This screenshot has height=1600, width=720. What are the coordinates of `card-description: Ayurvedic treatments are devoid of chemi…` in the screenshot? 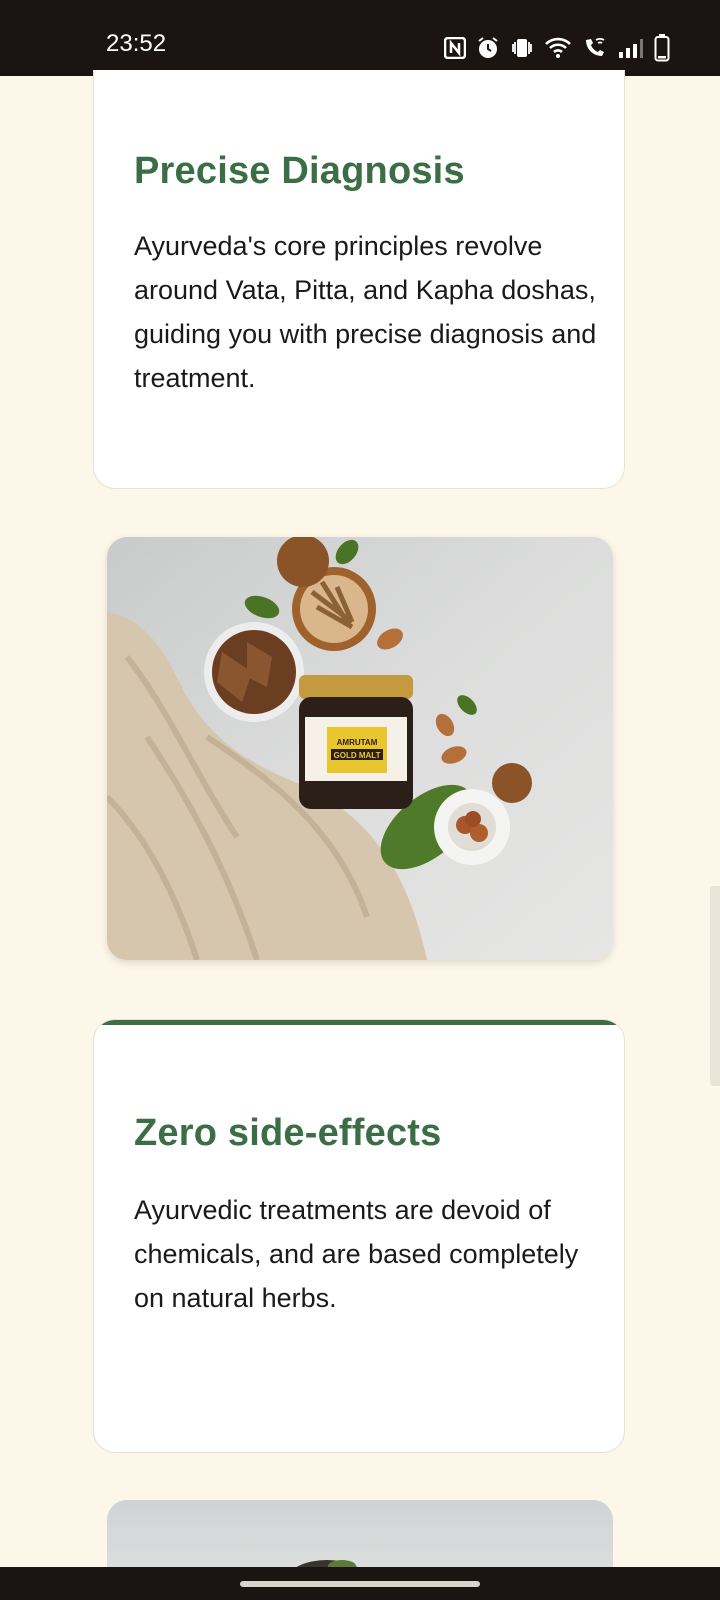 It's located at (356, 1254).